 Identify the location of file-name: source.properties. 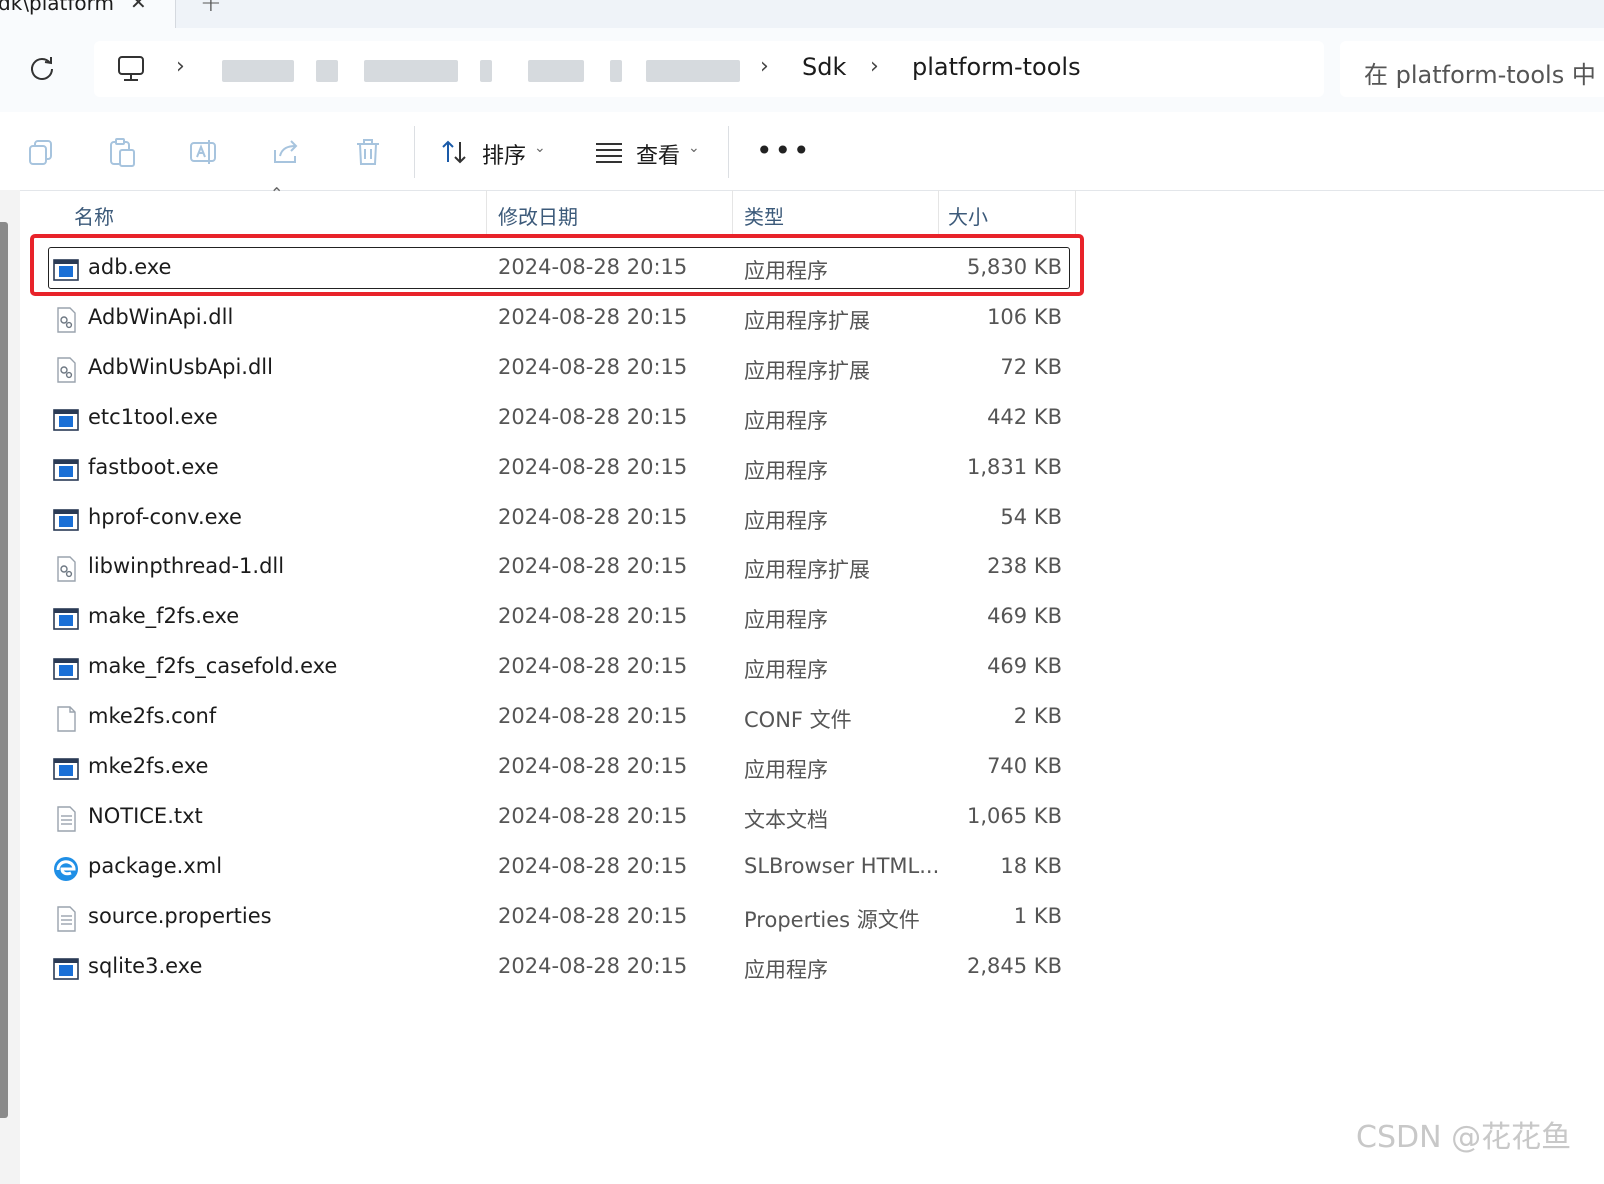
(180, 916).